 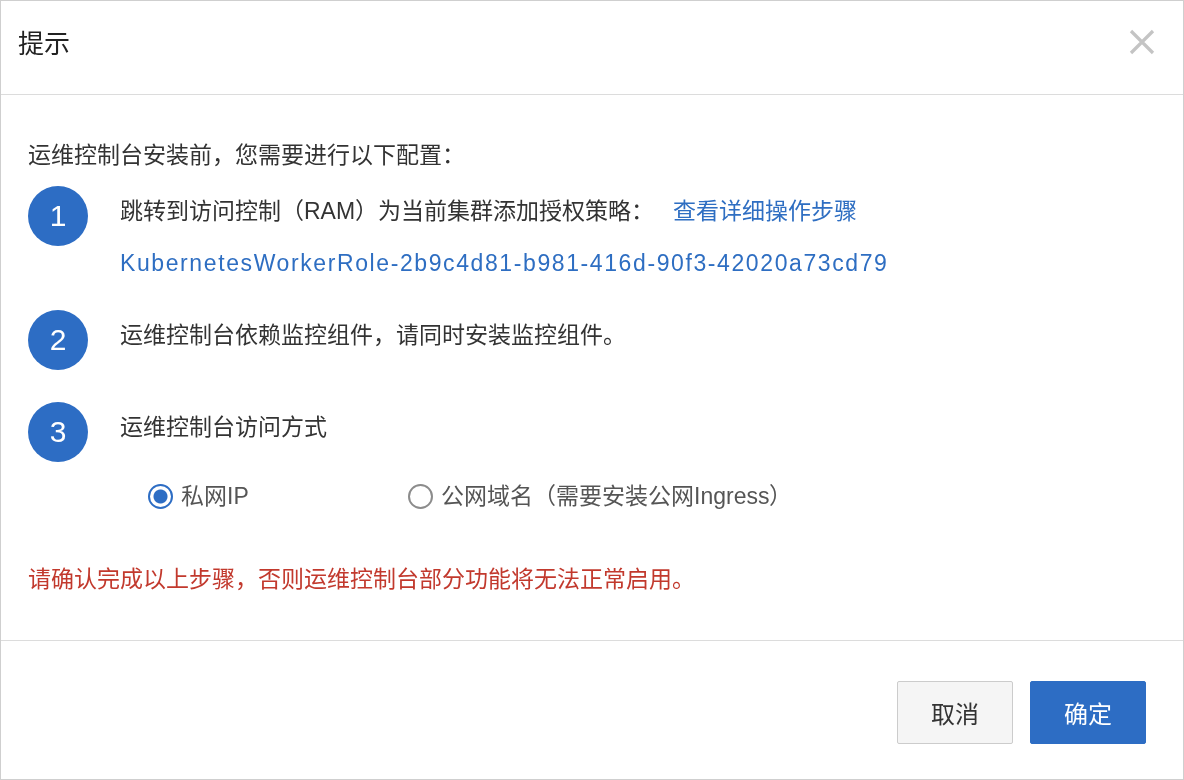 I want to click on dialog-title: 提示, so click(x=44, y=43).